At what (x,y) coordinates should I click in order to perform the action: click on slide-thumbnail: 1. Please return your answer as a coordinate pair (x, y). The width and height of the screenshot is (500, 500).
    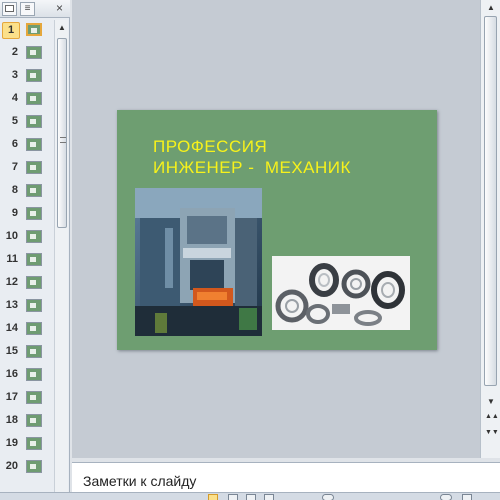
    Looking at the image, I should click on (27, 30).